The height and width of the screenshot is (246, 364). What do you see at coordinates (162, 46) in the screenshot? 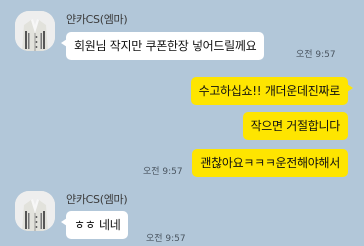
I see `message-bubble-incoming: 회원님 작지만 쿠폰한장 넣어드릴께요` at bounding box center [162, 46].